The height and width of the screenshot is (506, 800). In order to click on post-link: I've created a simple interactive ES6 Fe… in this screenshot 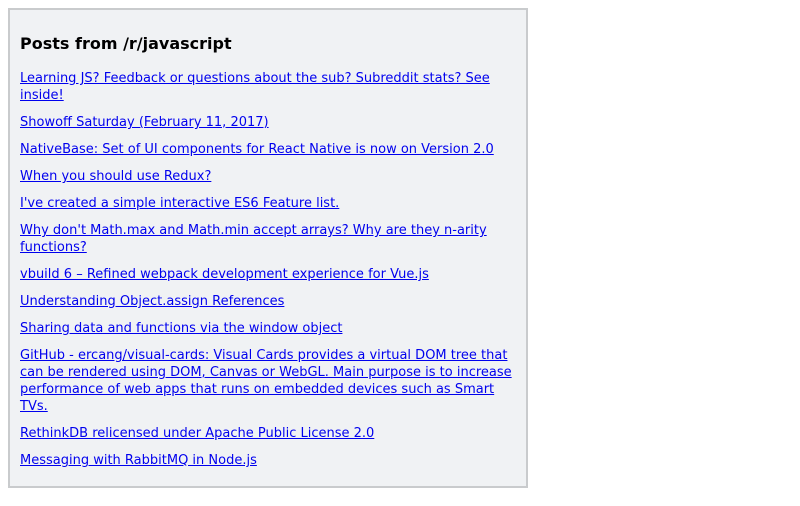, I will do `click(179, 203)`.